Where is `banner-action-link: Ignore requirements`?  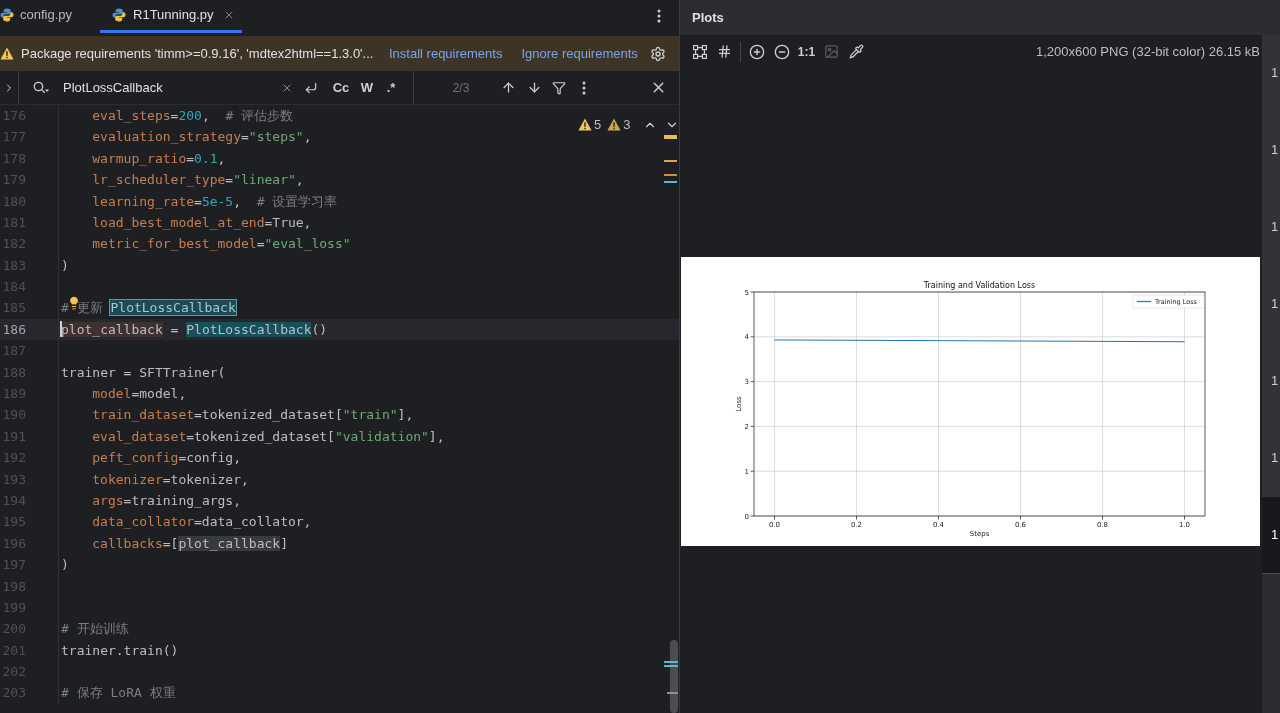
banner-action-link: Ignore requirements is located at coordinates (579, 53).